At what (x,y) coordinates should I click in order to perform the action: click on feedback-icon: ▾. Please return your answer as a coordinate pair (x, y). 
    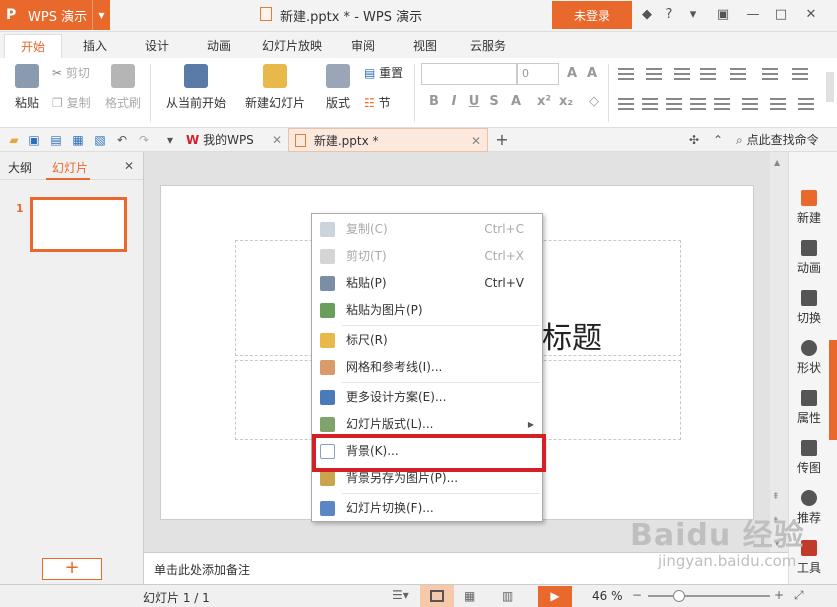
    Looking at the image, I should click on (693, 15).